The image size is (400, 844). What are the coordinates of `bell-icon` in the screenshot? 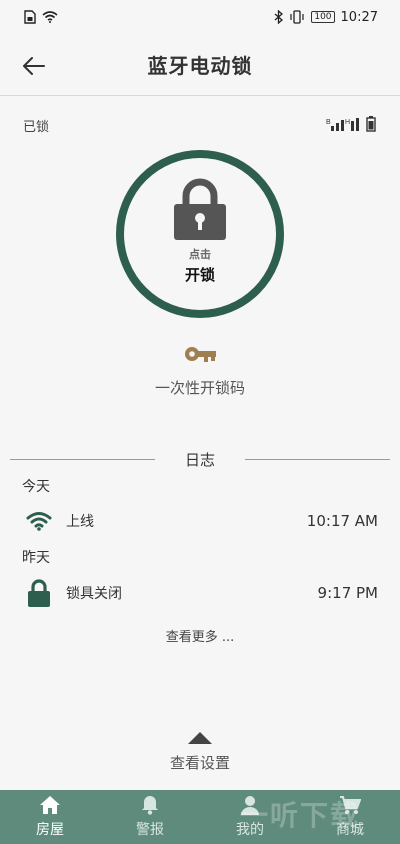 It's located at (150, 805).